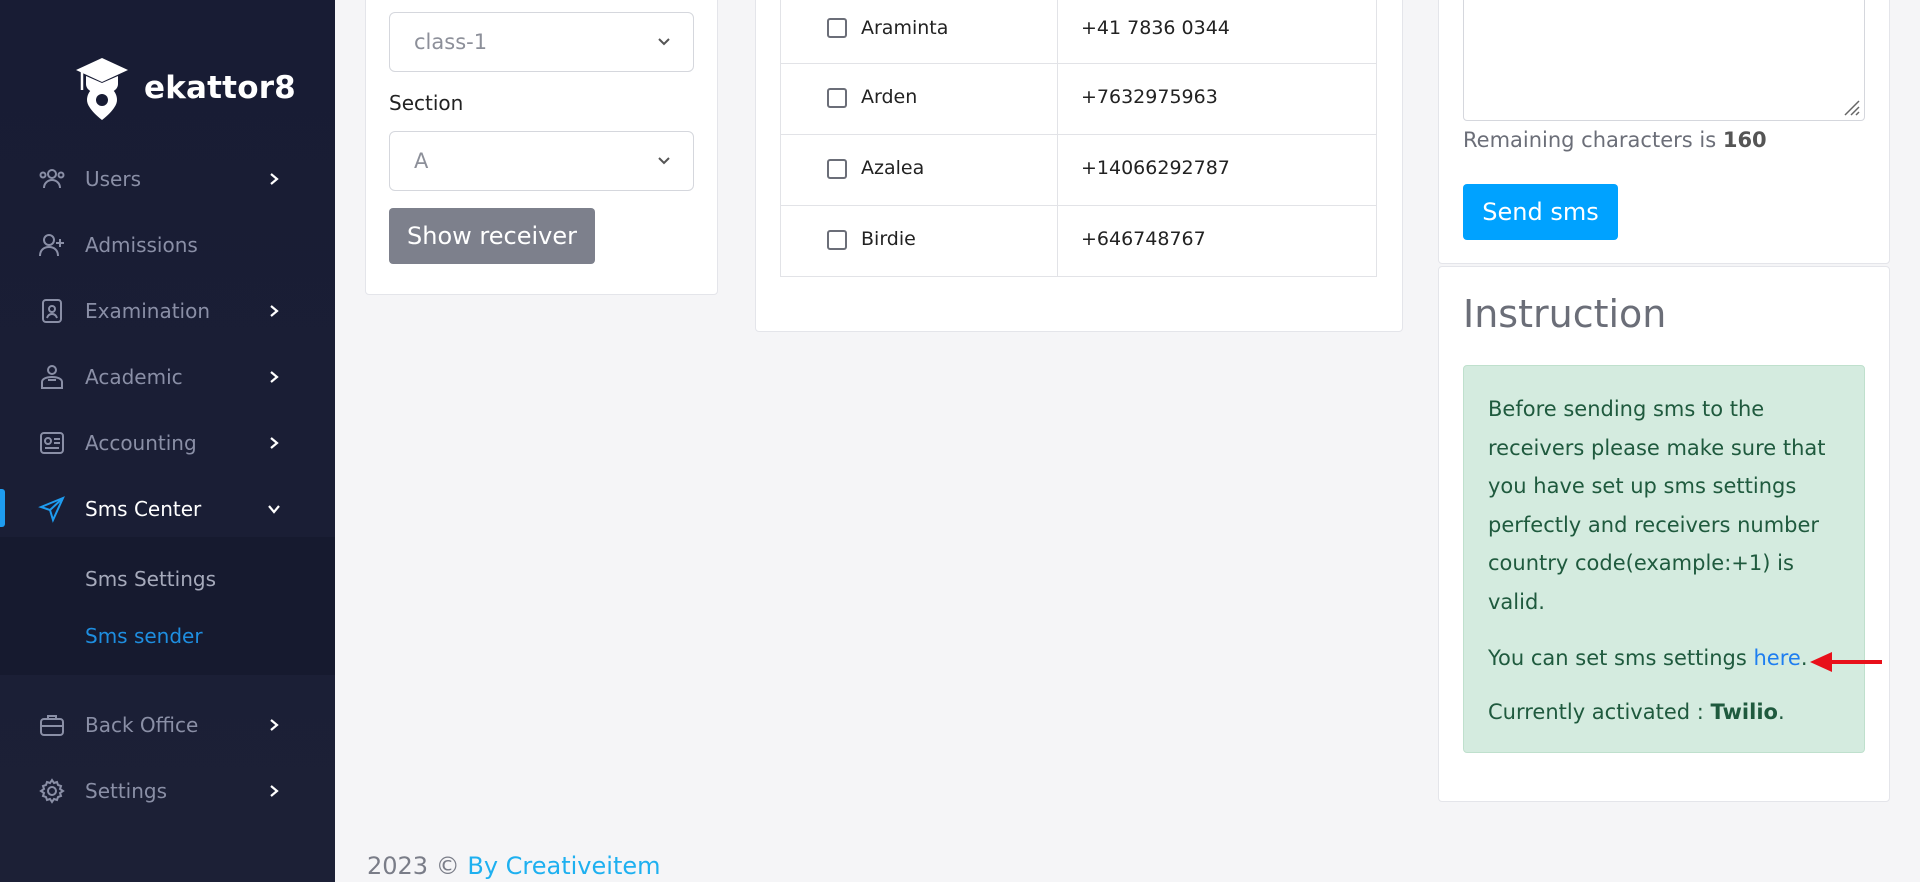 This screenshot has width=1920, height=882. Describe the element at coordinates (167, 179) in the screenshot. I see `sidebar-item-users: Users` at that location.